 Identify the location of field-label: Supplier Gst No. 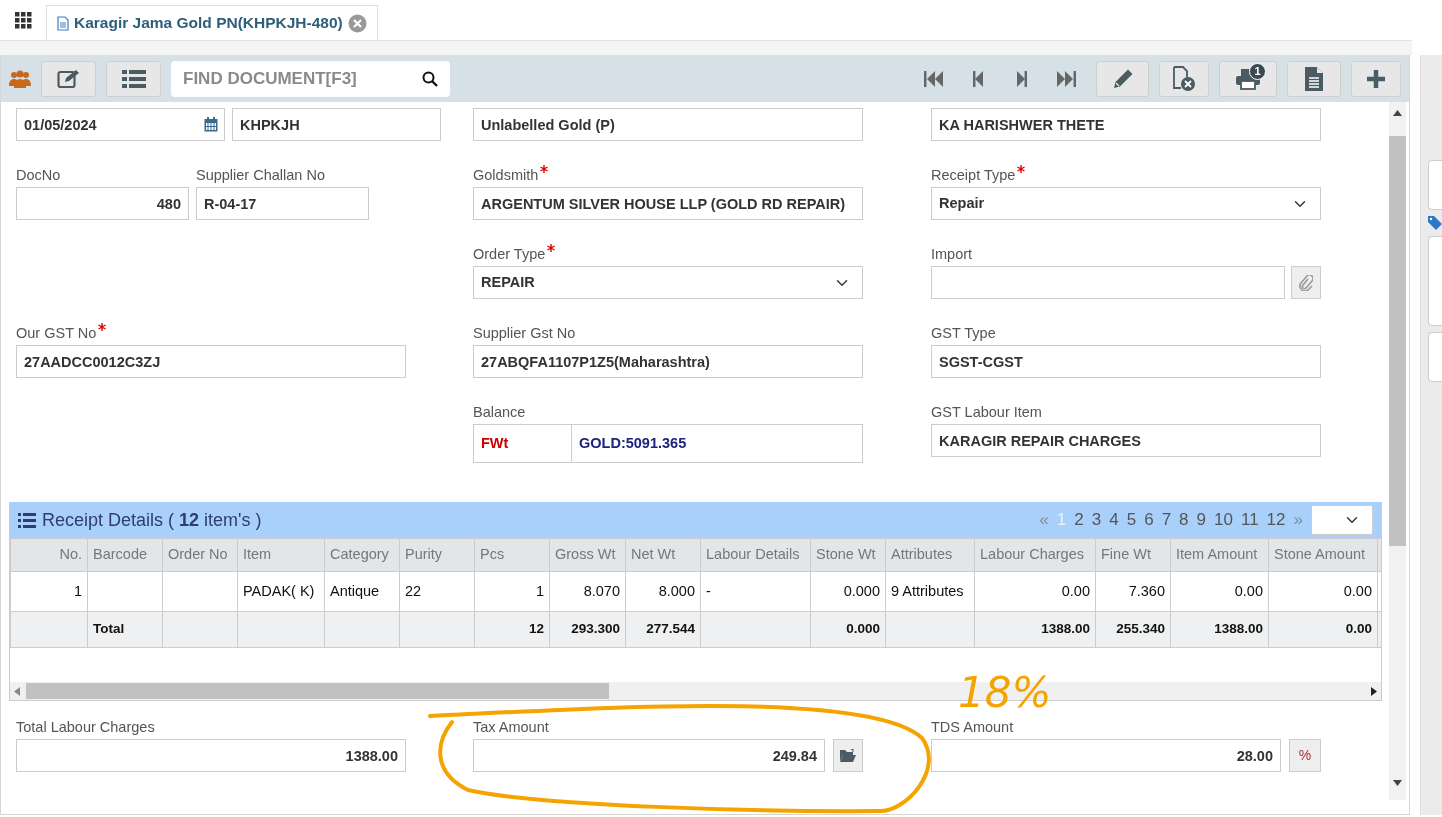
(524, 333).